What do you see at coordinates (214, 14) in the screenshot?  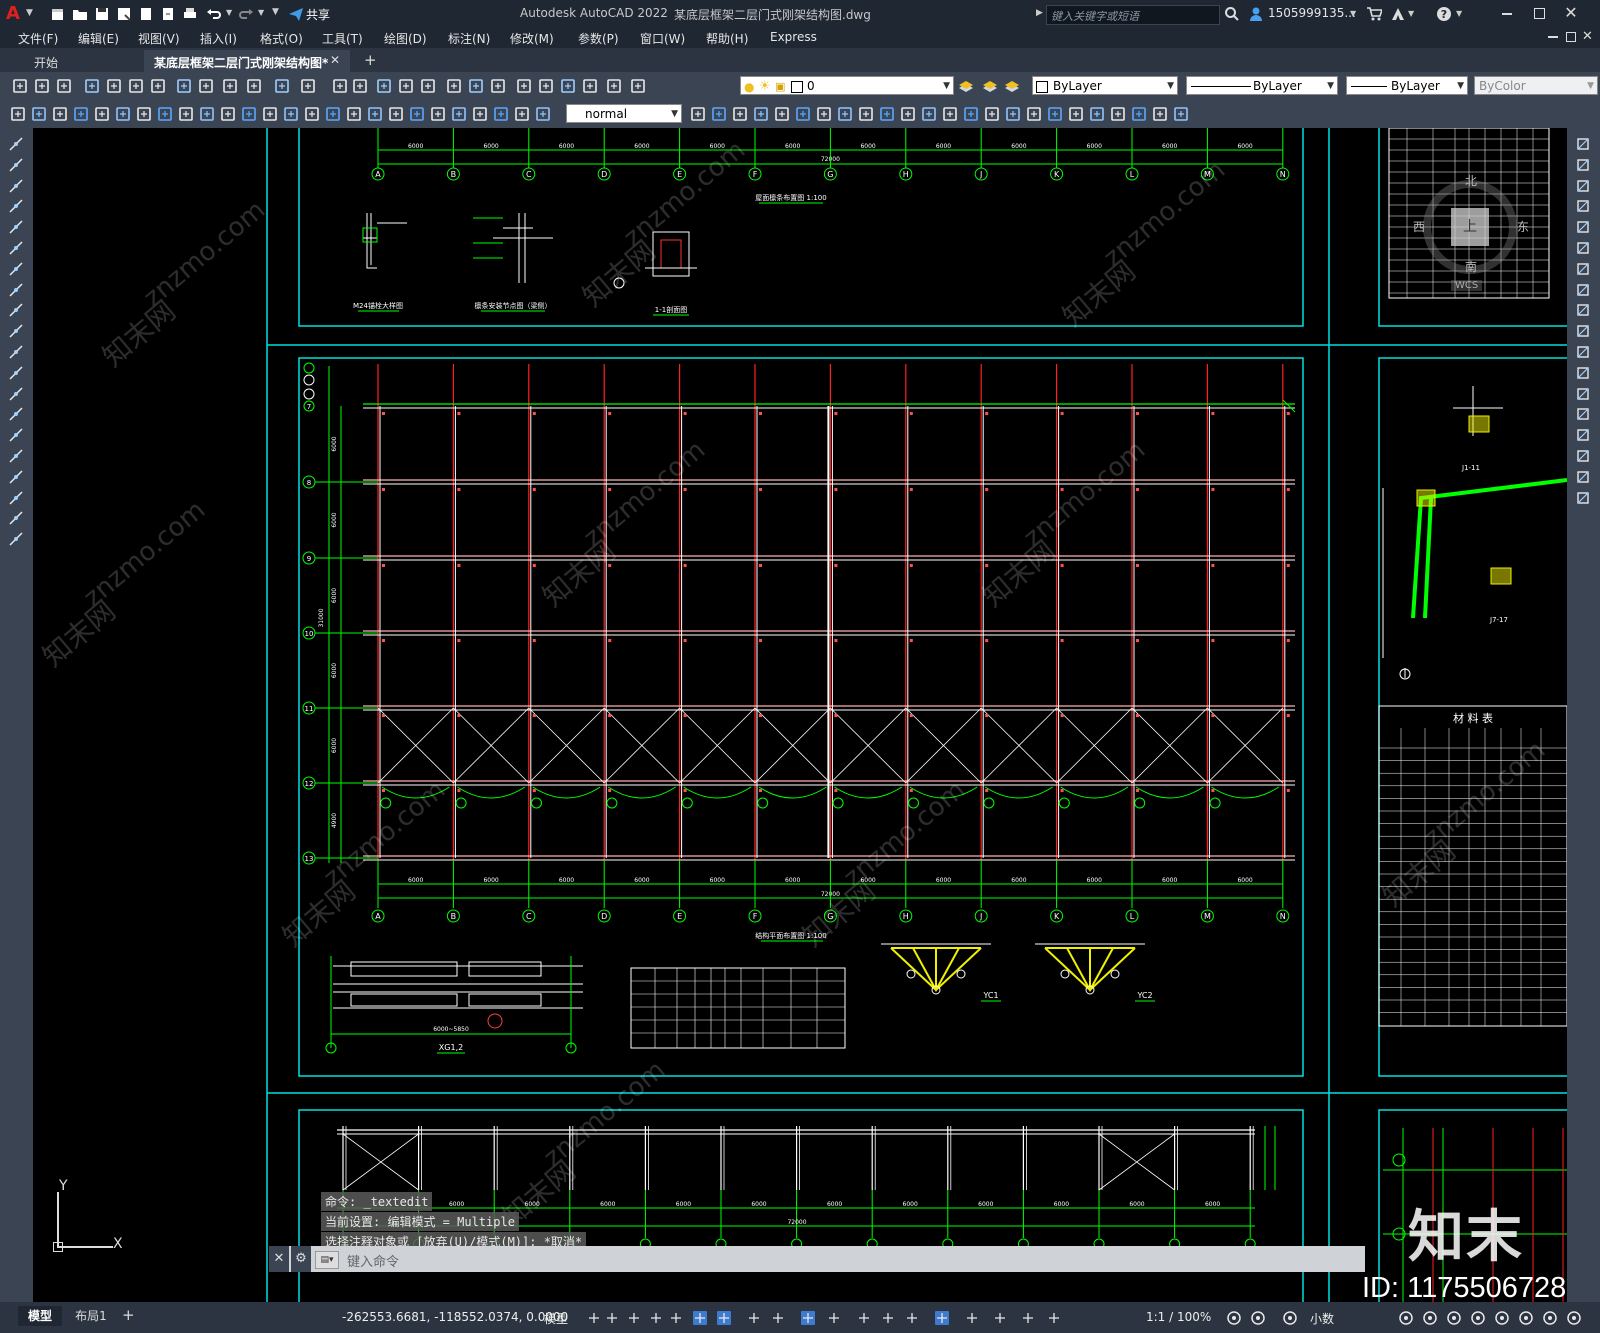 I see `undo-icon` at bounding box center [214, 14].